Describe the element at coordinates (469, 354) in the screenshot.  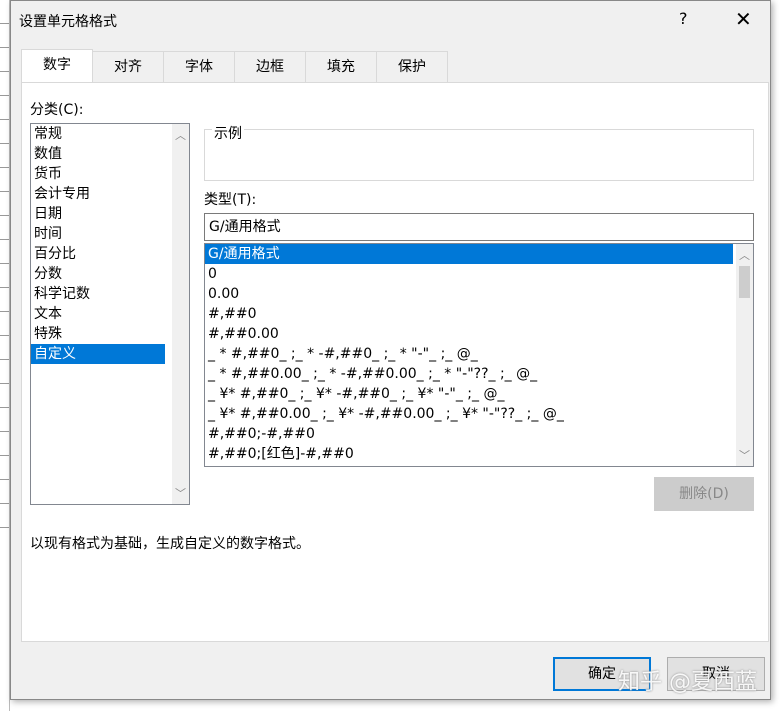
I see `type-item: _ * #,##0_ ;_ * -#,##0_ ;_ * "-"_ ;_ @_` at that location.